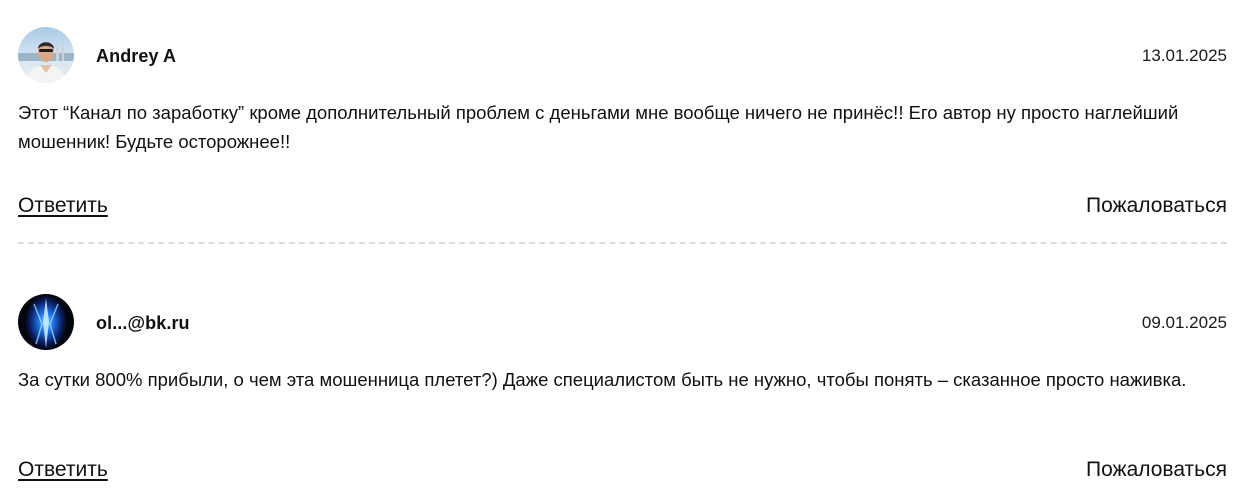 This screenshot has width=1245, height=502. What do you see at coordinates (622, 322) in the screenshot?
I see `comment-header: ol...@bk.ru 09.01.2025` at bounding box center [622, 322].